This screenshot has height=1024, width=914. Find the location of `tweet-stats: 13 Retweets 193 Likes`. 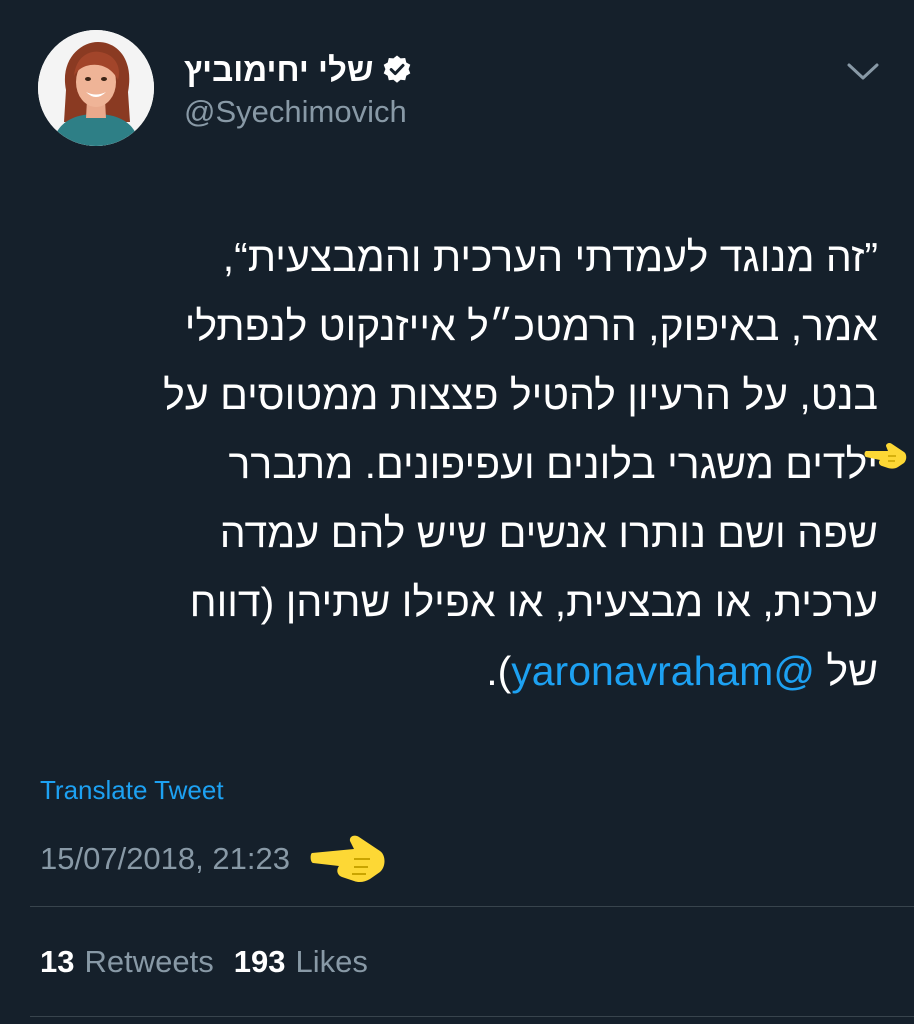

tweet-stats: 13 Retweets 193 Likes is located at coordinates (204, 962).